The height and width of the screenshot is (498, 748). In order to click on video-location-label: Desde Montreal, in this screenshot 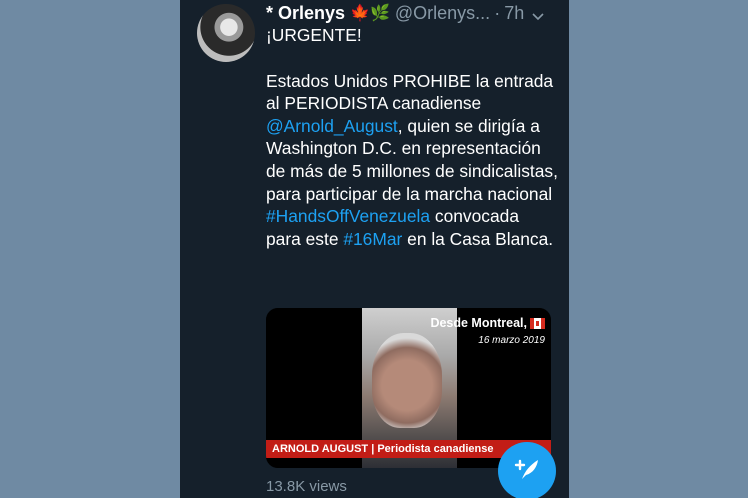, I will do `click(487, 323)`.